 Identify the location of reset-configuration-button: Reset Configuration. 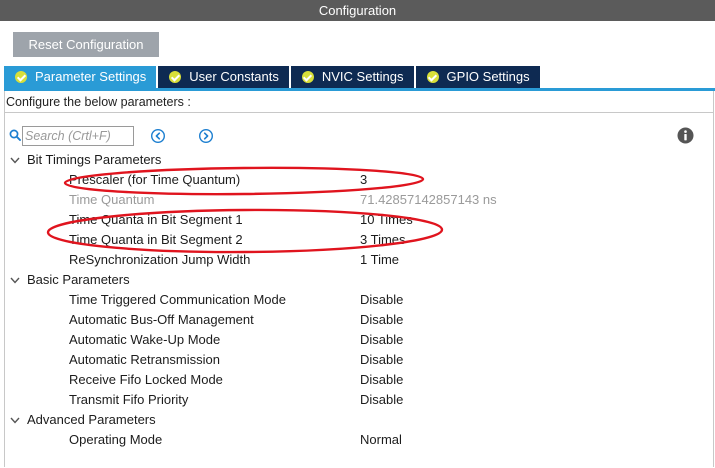
(86, 44).